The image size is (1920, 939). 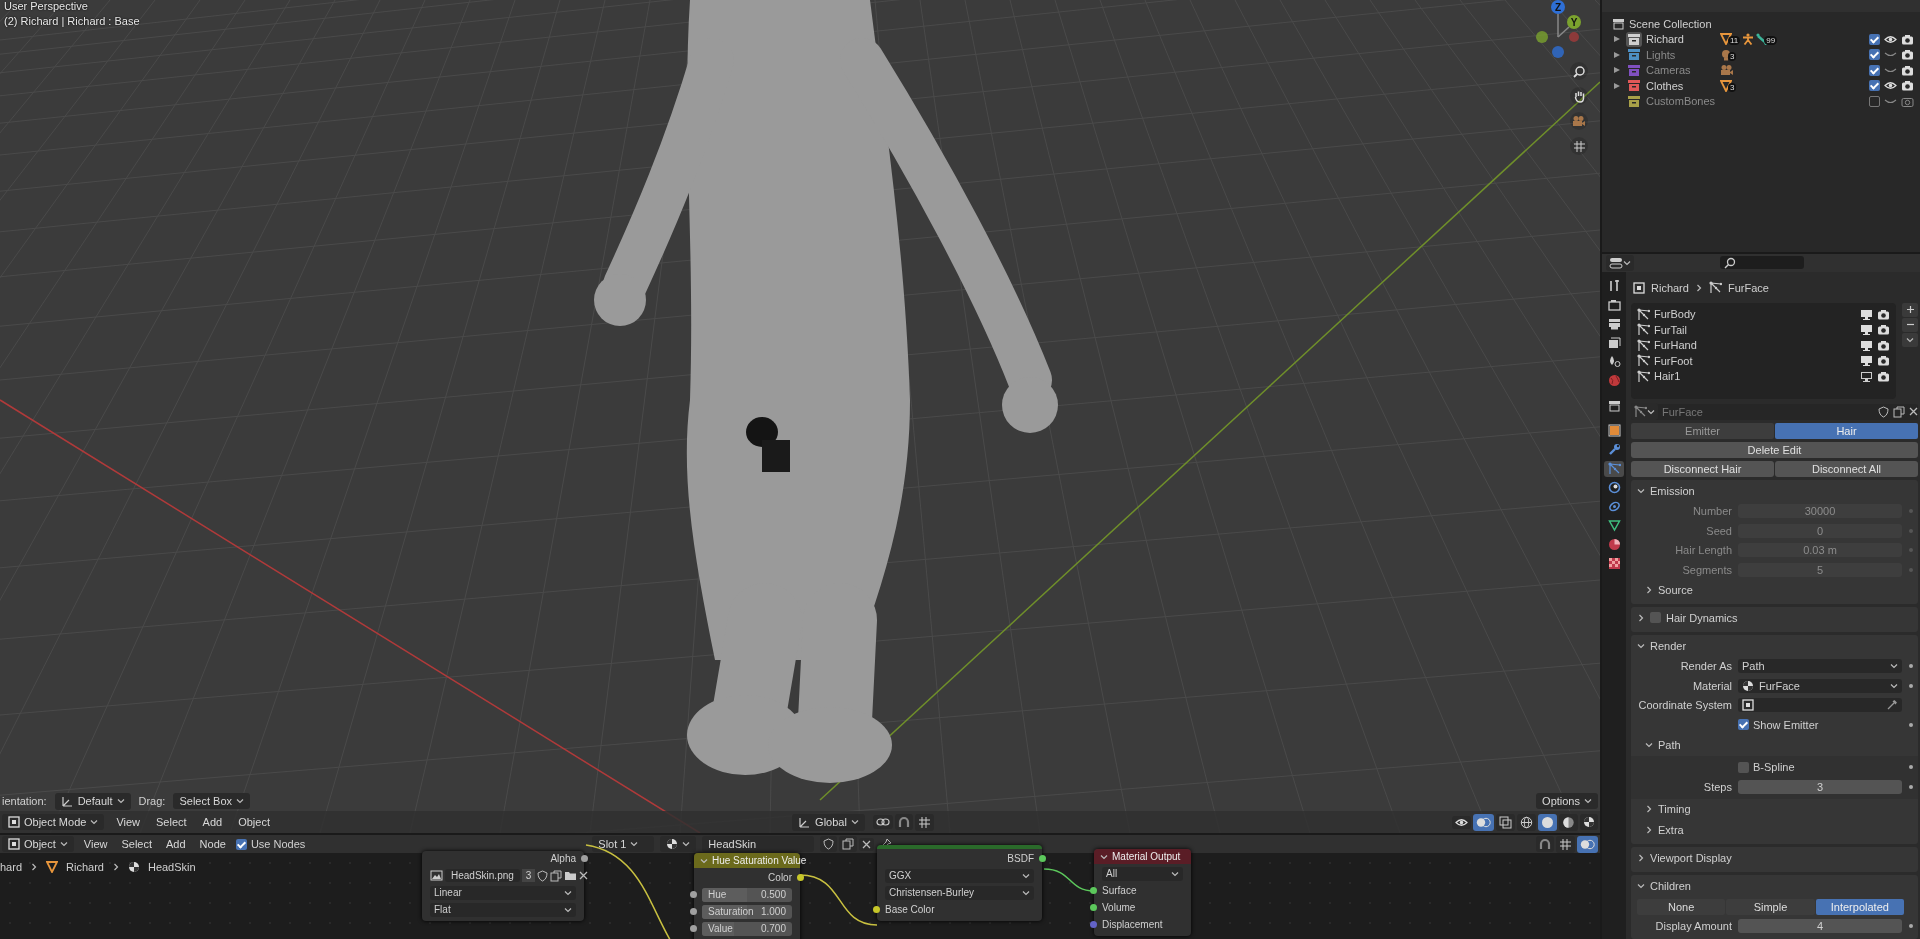 I want to click on option-tab: None, so click(x=1681, y=906).